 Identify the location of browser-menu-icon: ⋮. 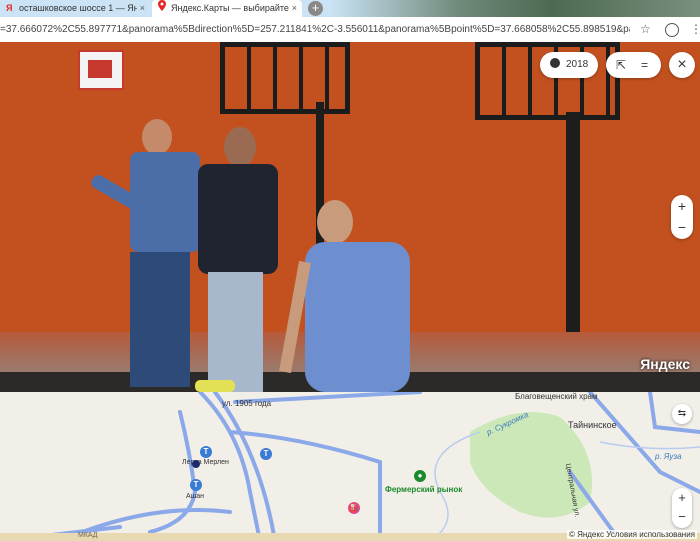
(695, 29).